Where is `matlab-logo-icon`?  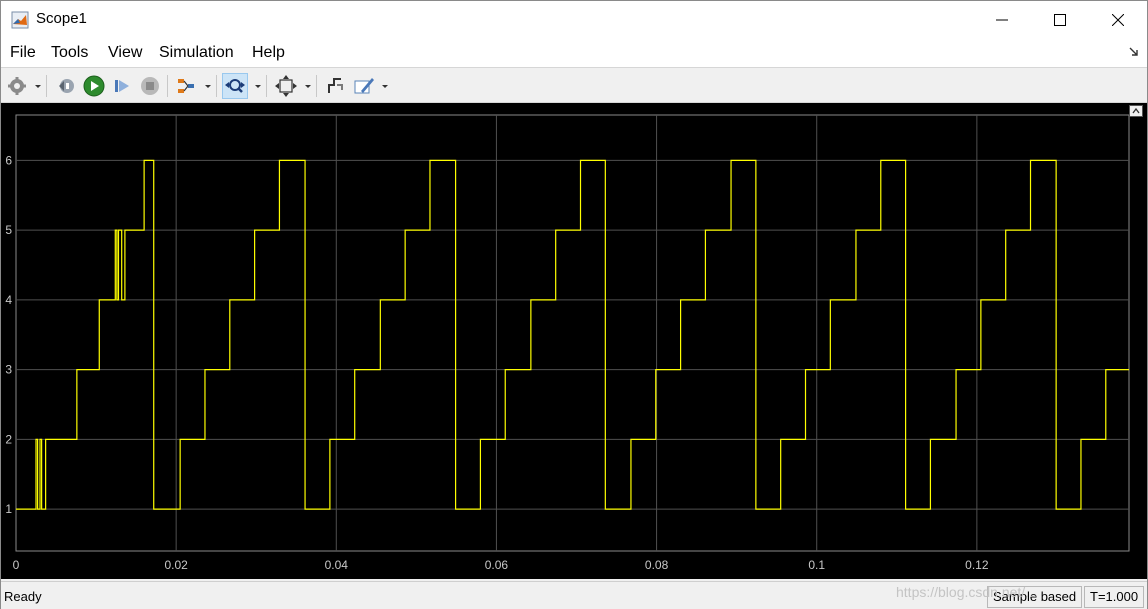 matlab-logo-icon is located at coordinates (20, 20).